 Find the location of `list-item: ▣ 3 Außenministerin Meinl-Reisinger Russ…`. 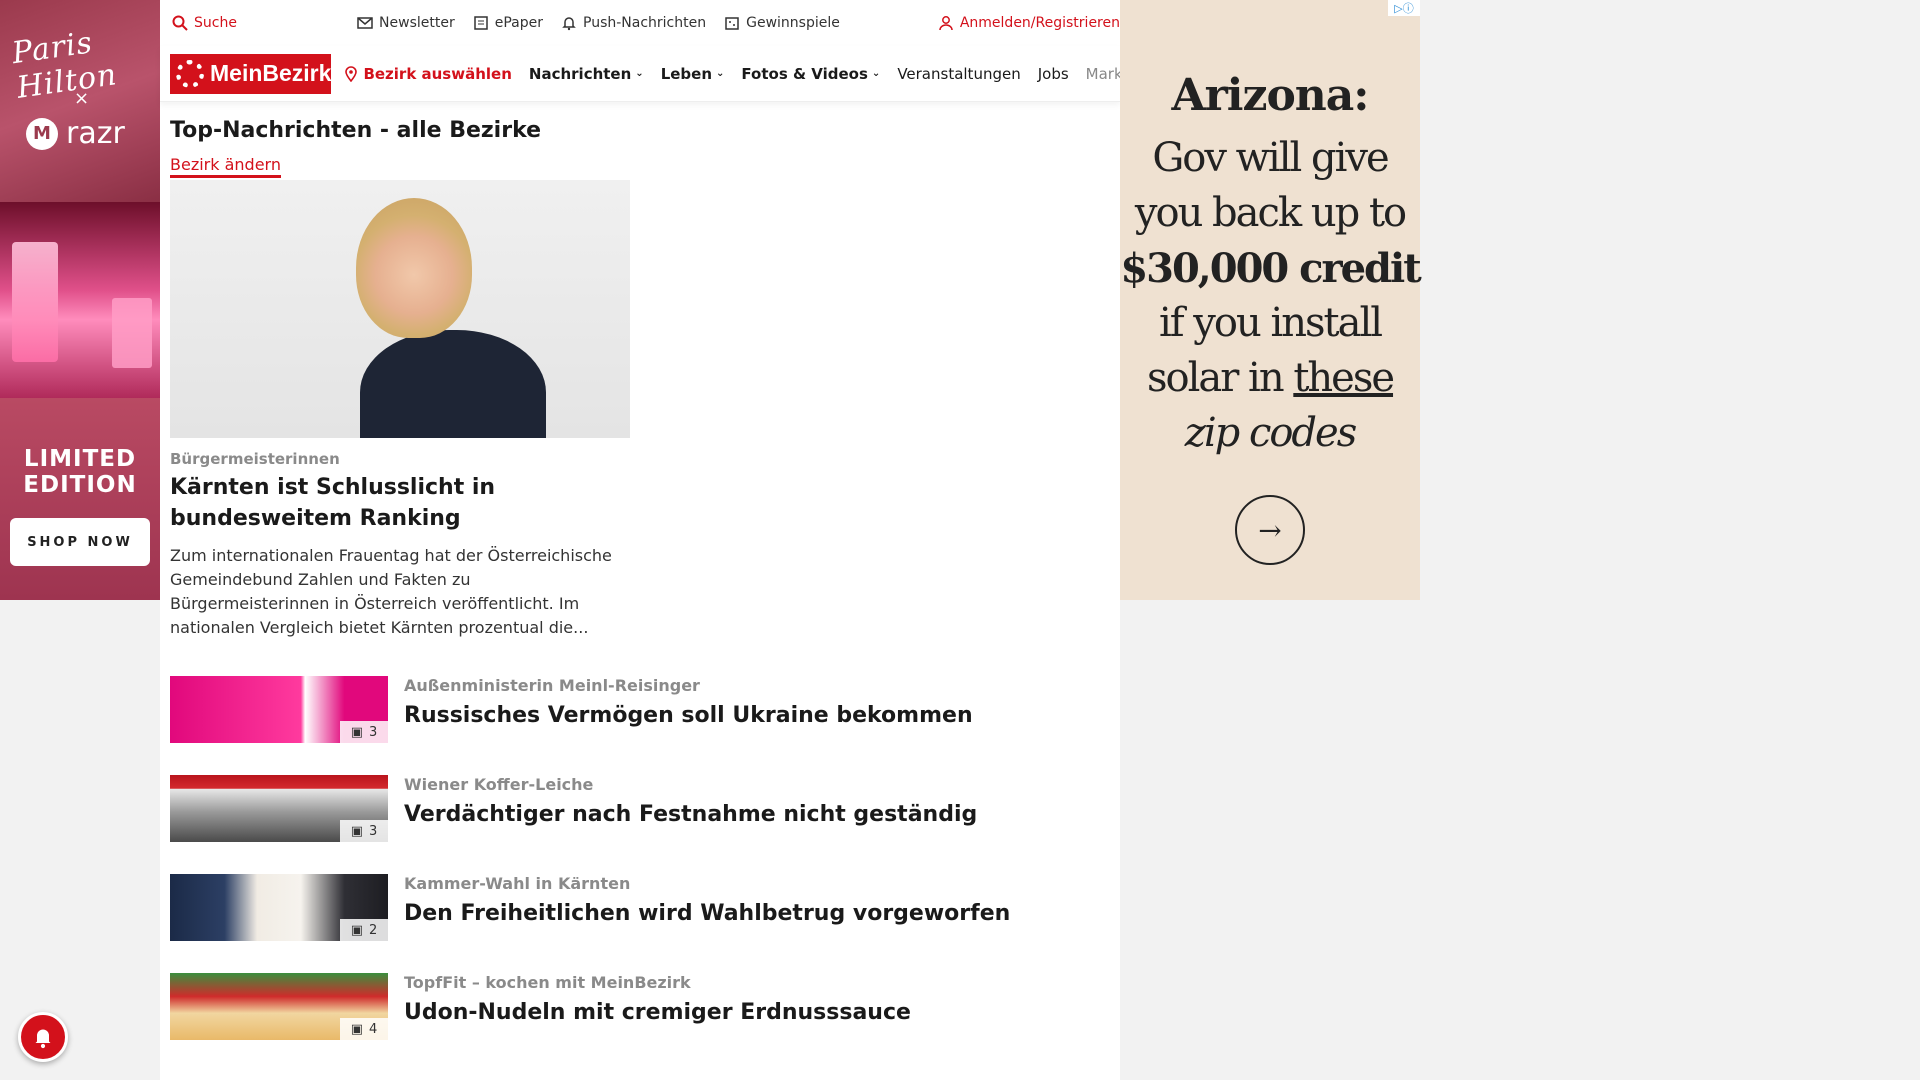

list-item: ▣ 3 Außenministerin Meinl-Reisinger Russ… is located at coordinates (640, 709).